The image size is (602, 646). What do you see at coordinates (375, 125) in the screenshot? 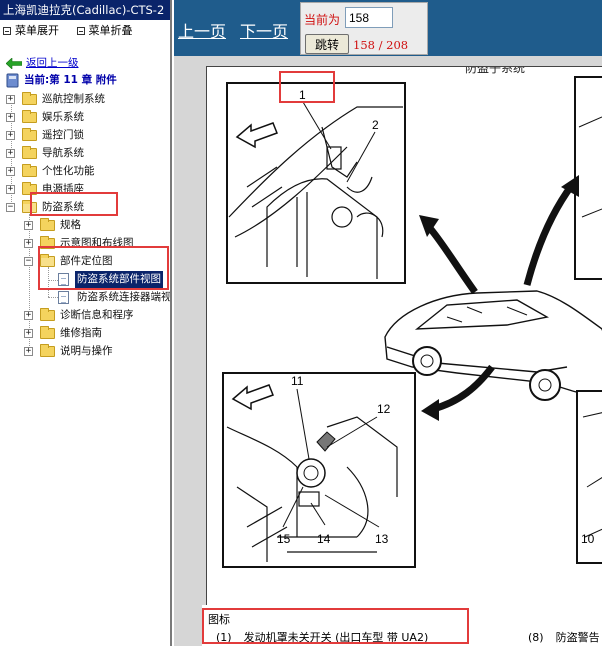
I see `callout-2: 2` at bounding box center [375, 125].